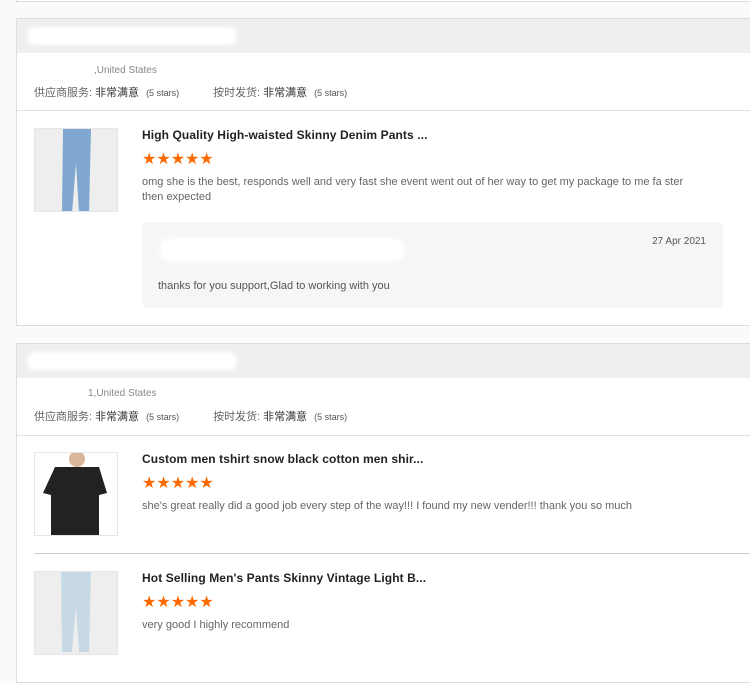 This screenshot has width=750, height=683. I want to click on tshirt-image, so click(76, 494).